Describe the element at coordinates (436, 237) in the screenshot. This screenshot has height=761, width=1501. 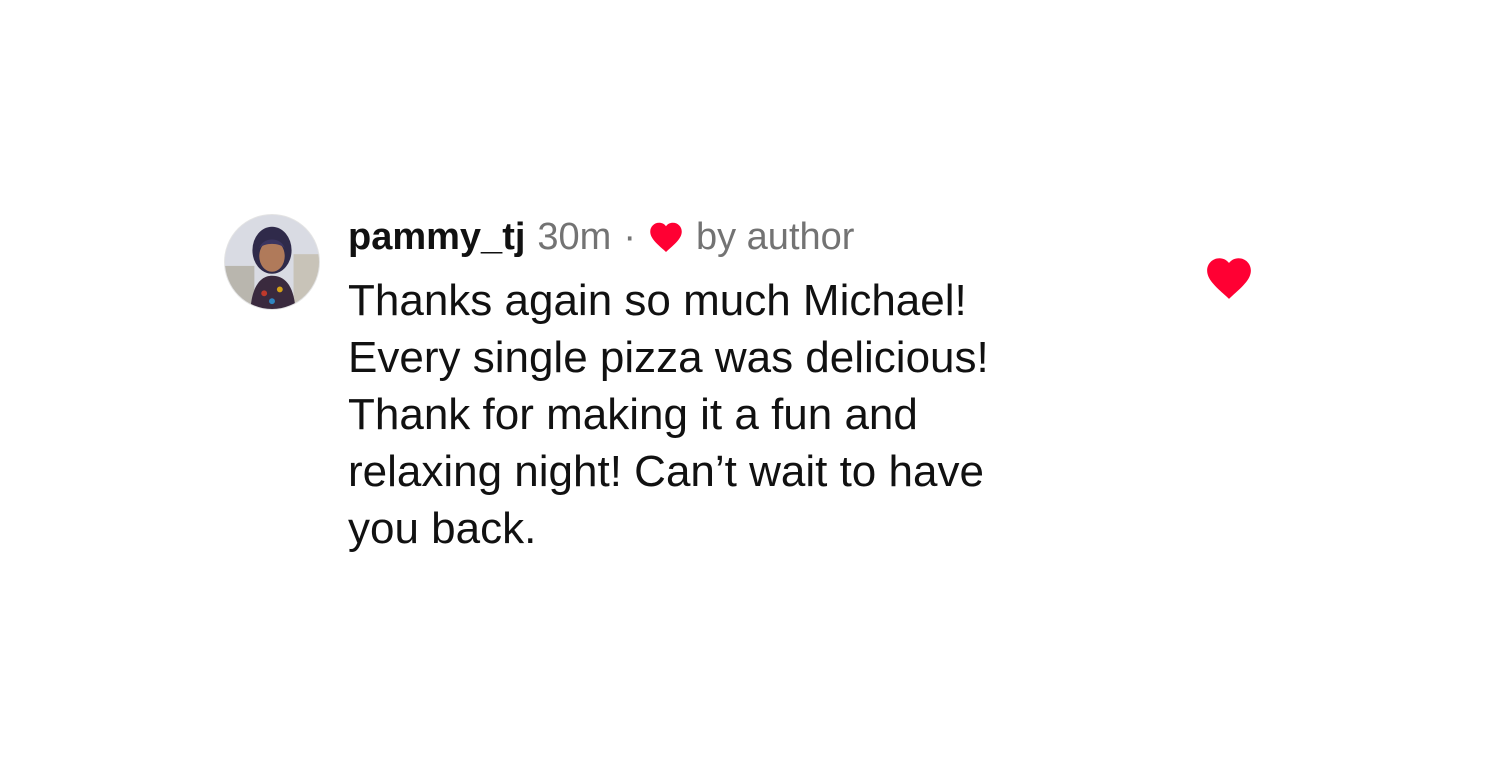
I see `username: pammy_tj` at that location.